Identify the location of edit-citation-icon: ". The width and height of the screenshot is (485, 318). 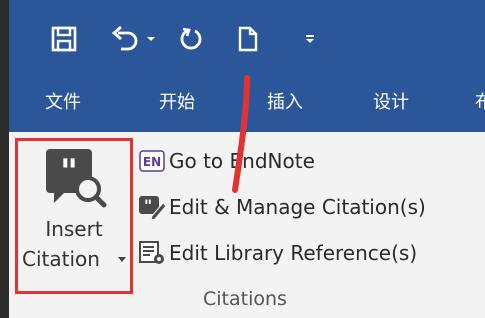
(152, 207).